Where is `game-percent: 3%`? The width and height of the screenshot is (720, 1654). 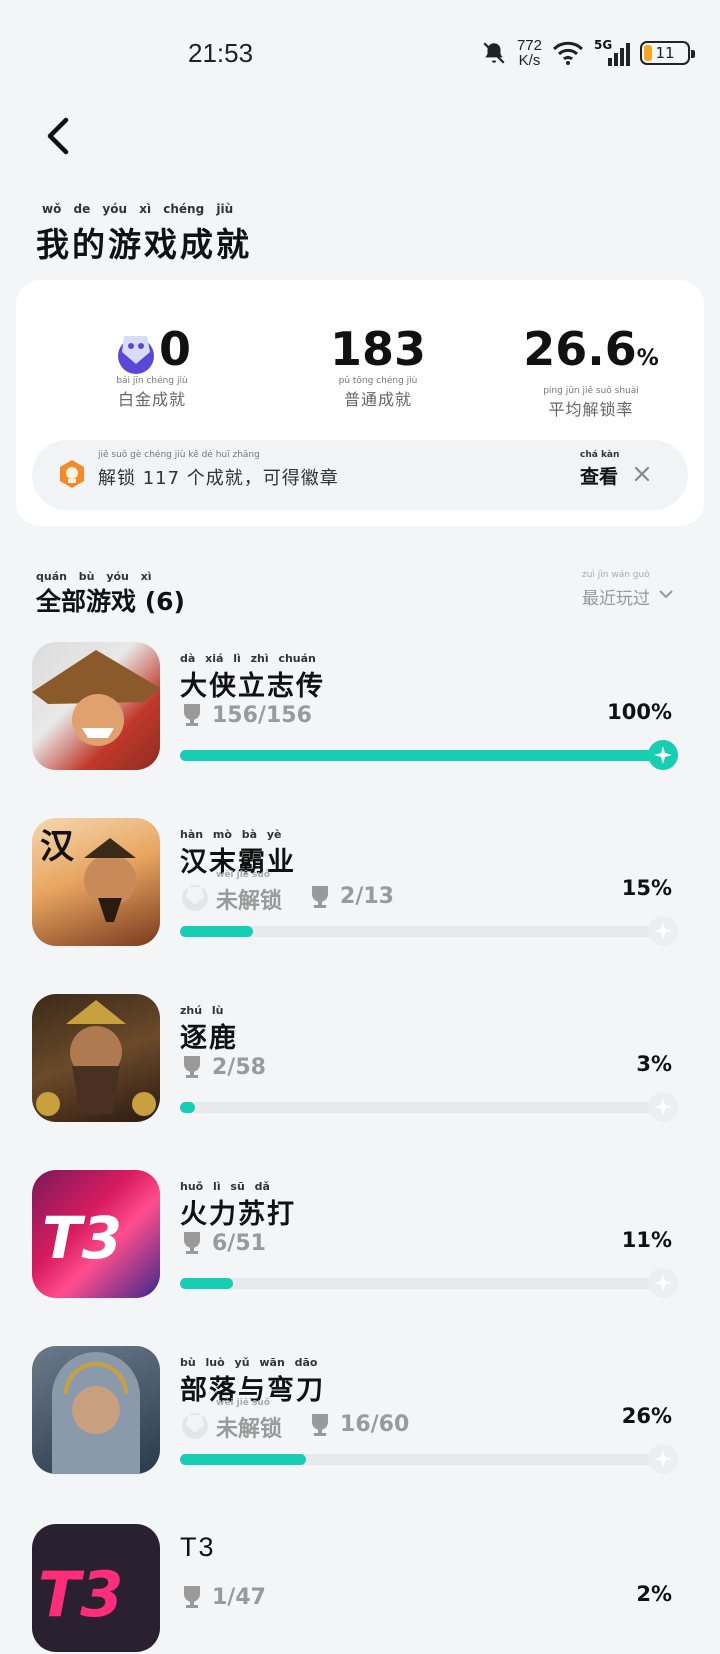 game-percent: 3% is located at coordinates (654, 1064).